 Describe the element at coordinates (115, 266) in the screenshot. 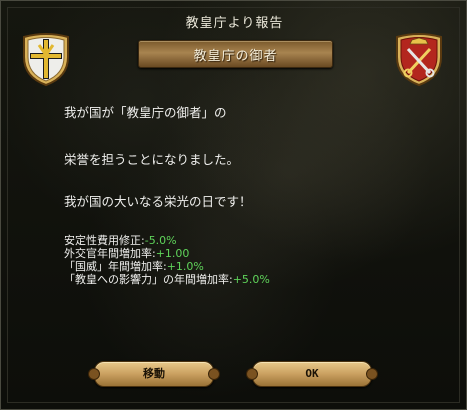

I see `effect-label: 「国威」年間増加率:` at that location.